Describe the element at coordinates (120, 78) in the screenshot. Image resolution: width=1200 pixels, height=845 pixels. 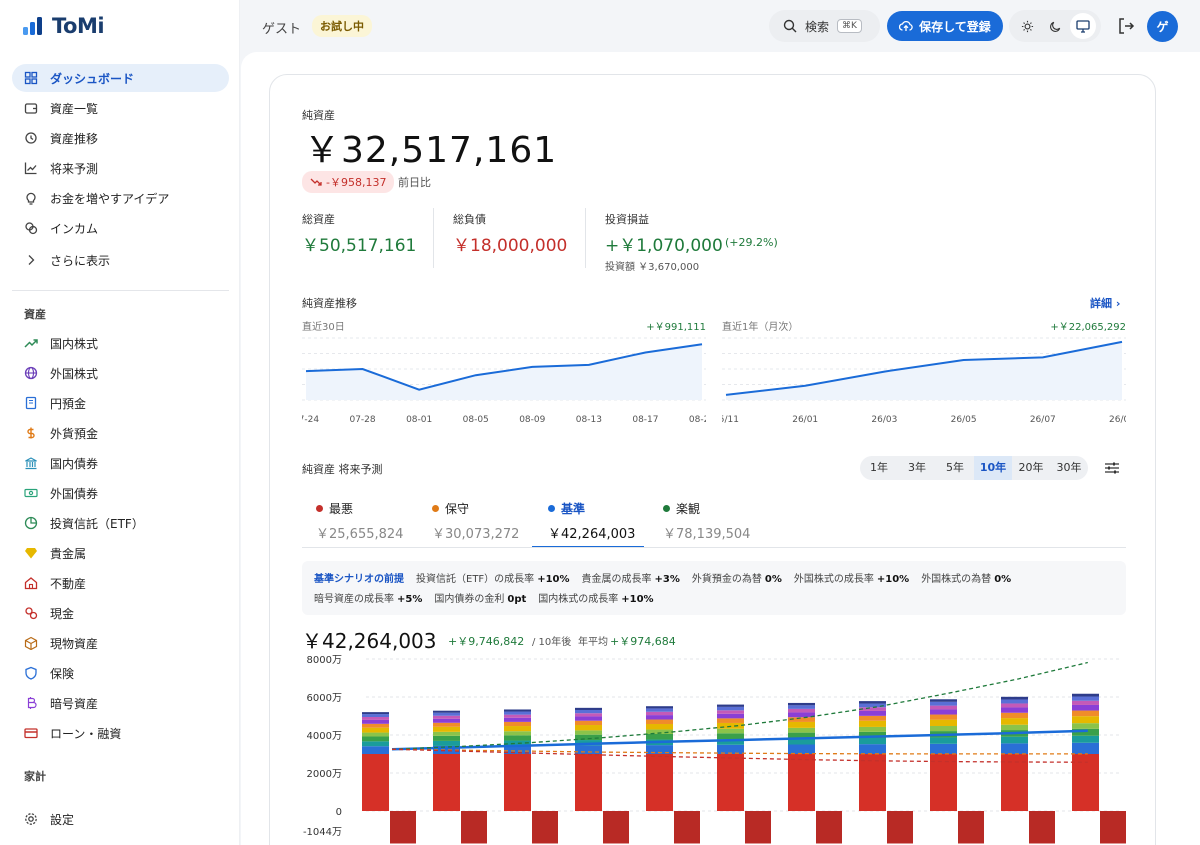
I see `sidebar-item-0: ダッシュボード` at that location.